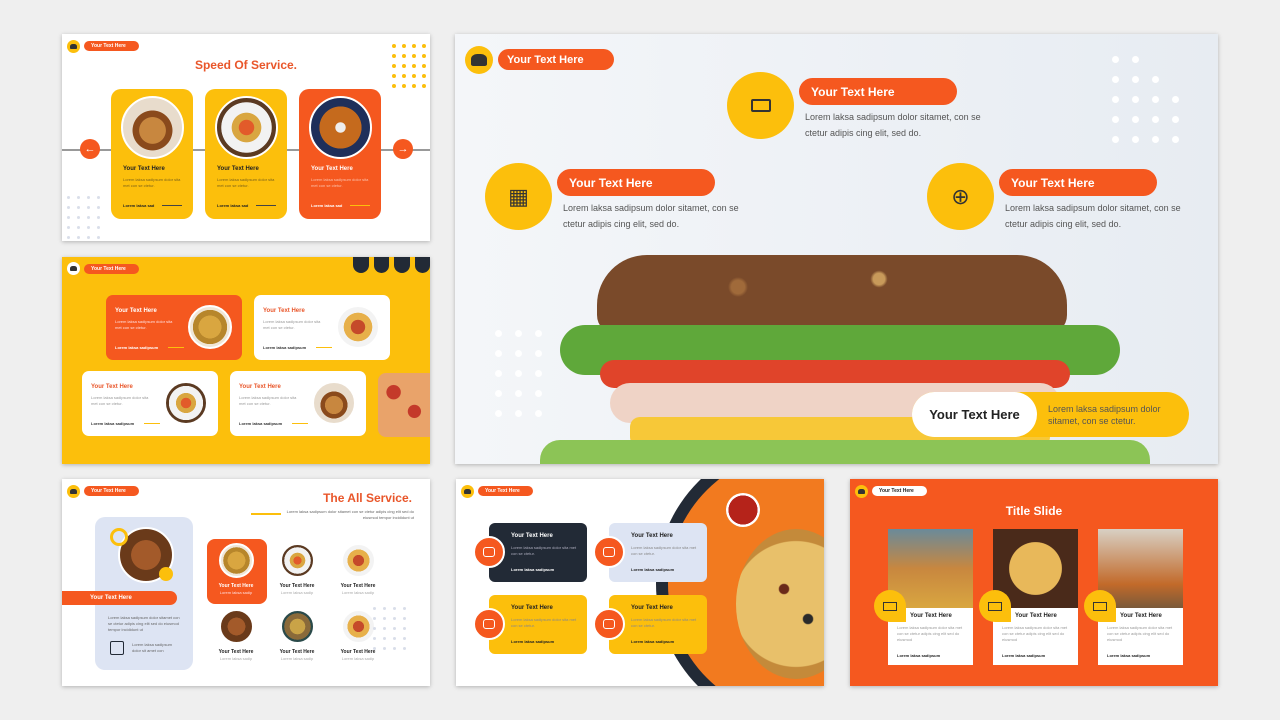 The width and height of the screenshot is (1280, 720). What do you see at coordinates (403, 149) in the screenshot?
I see `arrow-right-icon: →` at bounding box center [403, 149].